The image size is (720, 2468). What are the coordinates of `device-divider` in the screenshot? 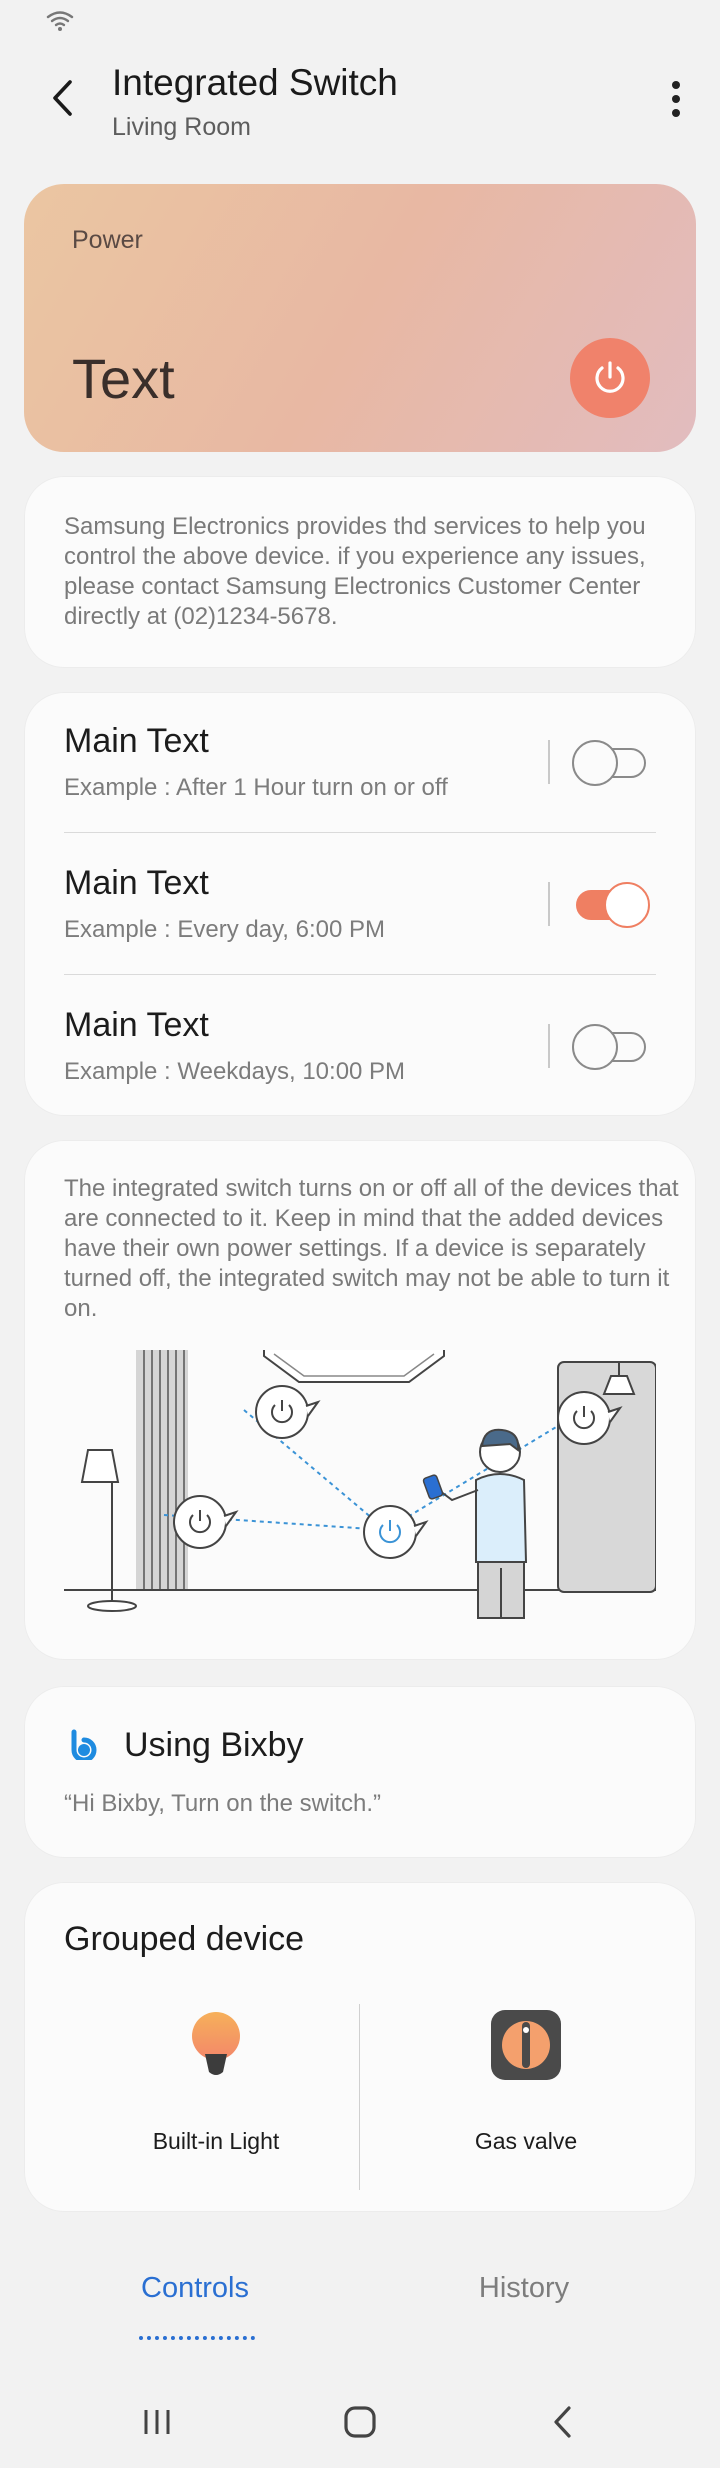 It's located at (359, 2097).